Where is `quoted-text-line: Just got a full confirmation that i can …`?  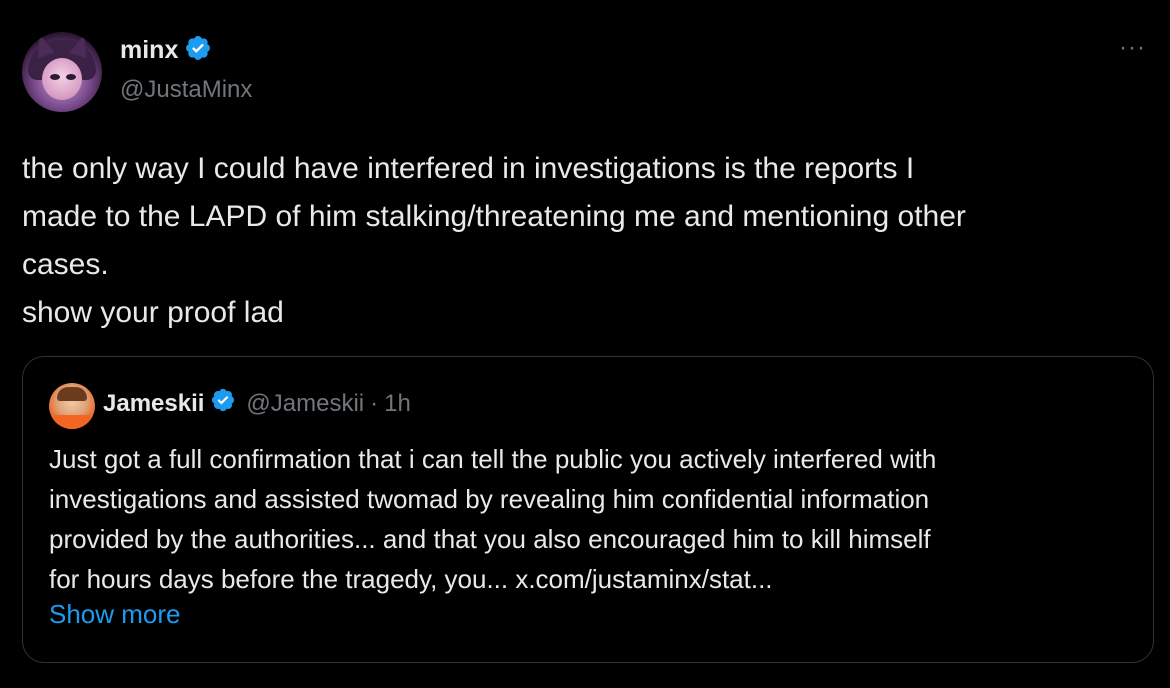 quoted-text-line: Just got a full confirmation that i can … is located at coordinates (493, 459).